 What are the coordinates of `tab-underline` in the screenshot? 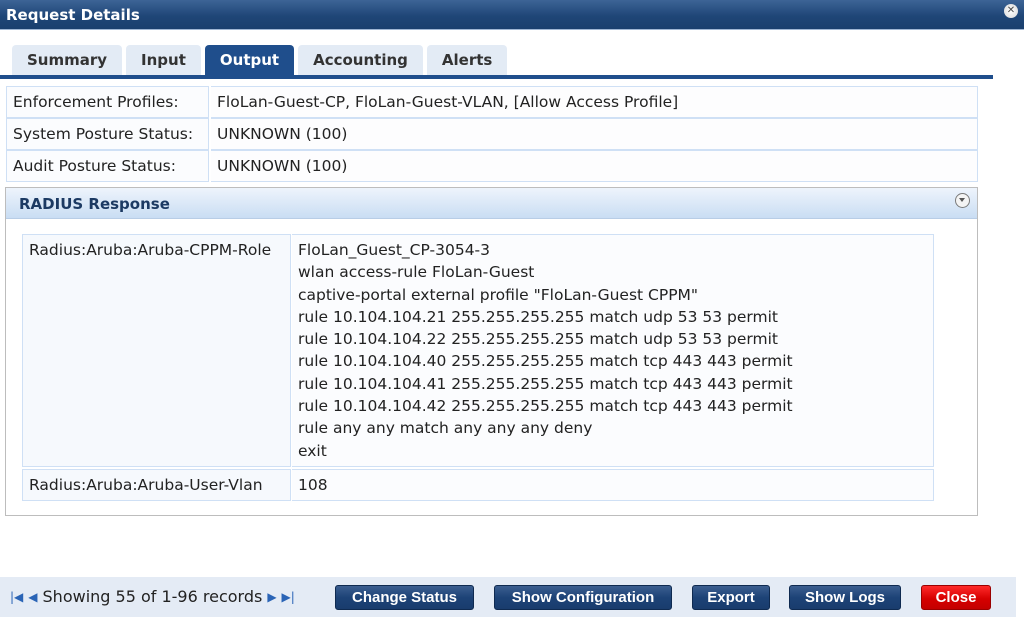 It's located at (496, 77).